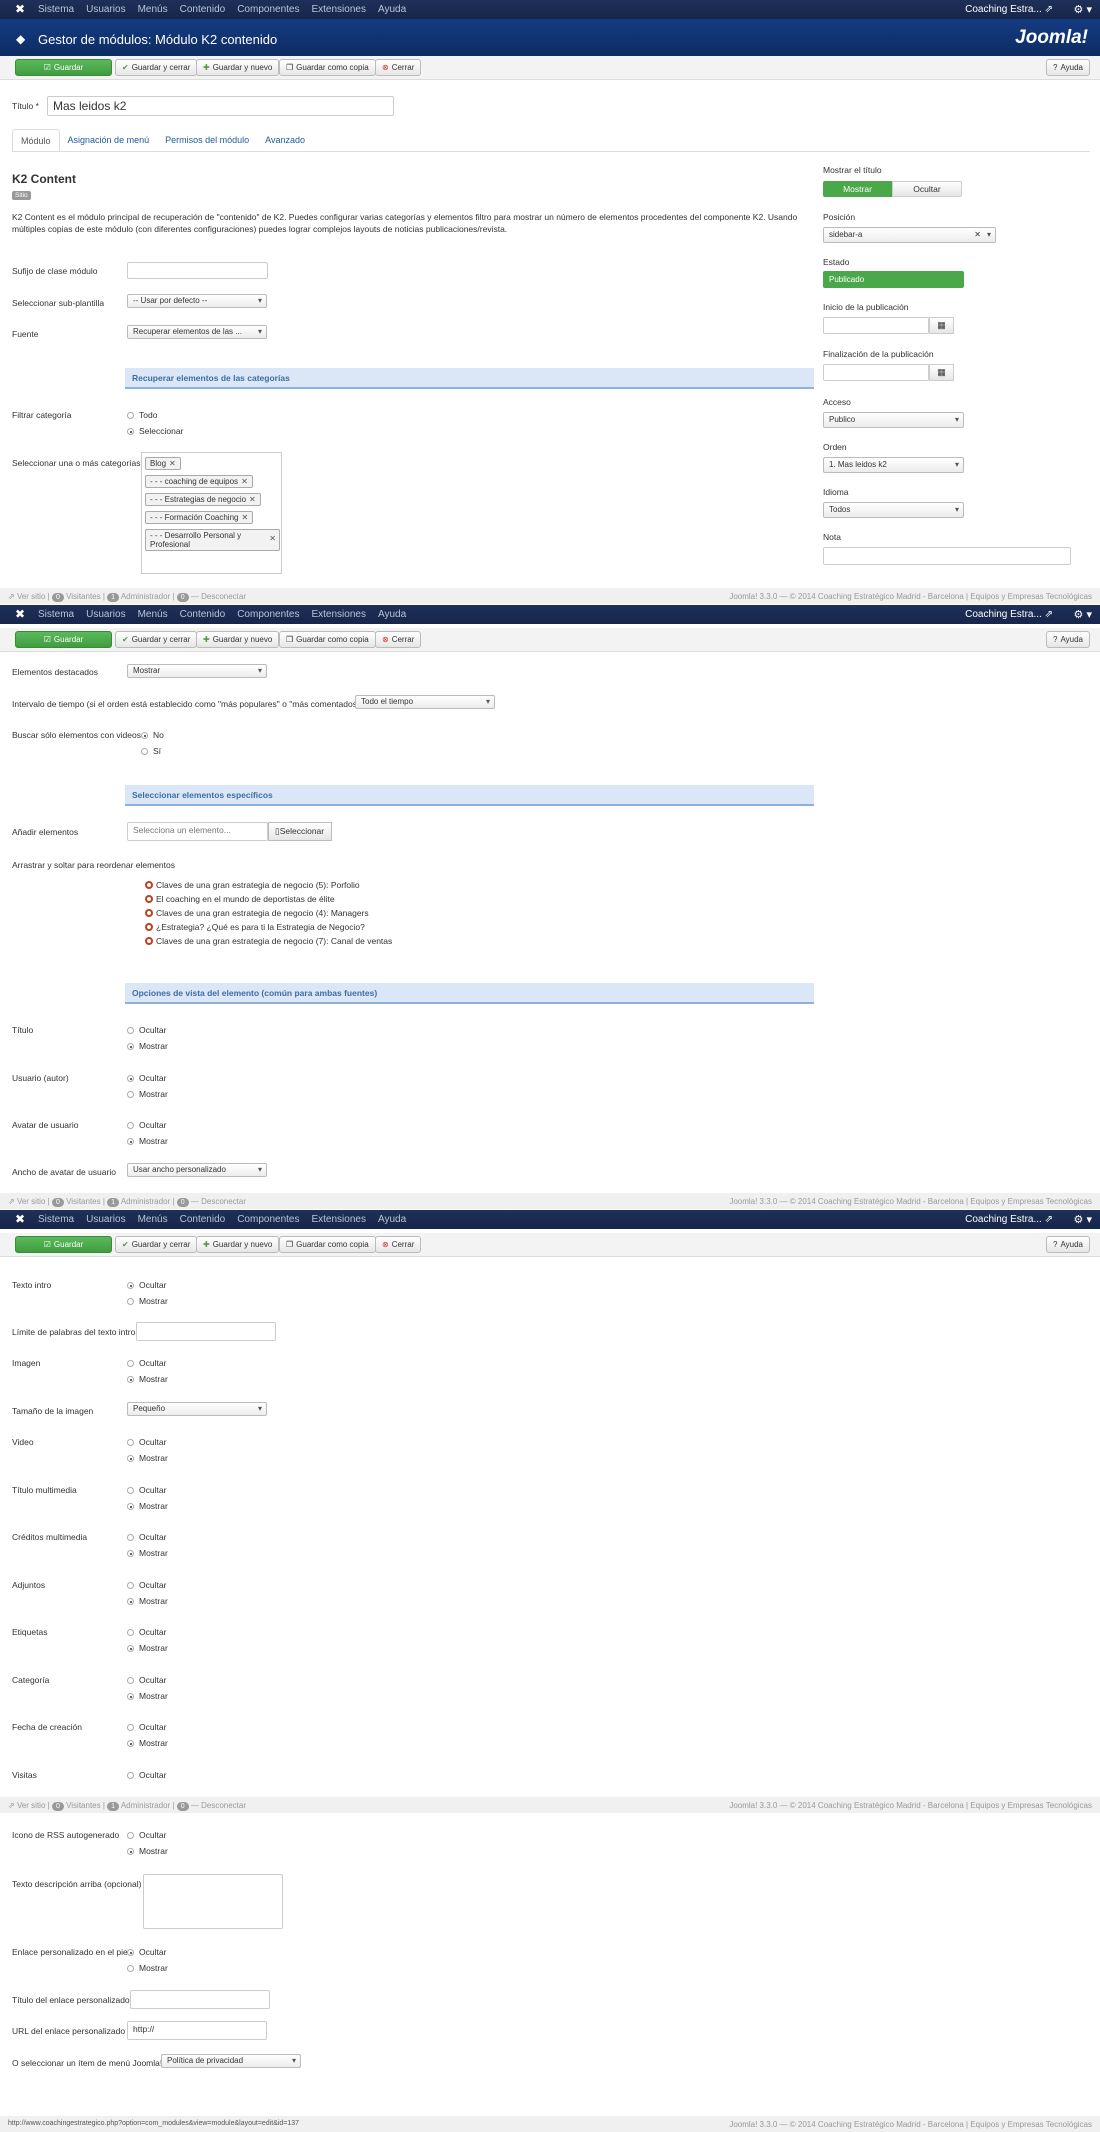  I want to click on rss-show-radio: Mostrar, so click(147, 1851).